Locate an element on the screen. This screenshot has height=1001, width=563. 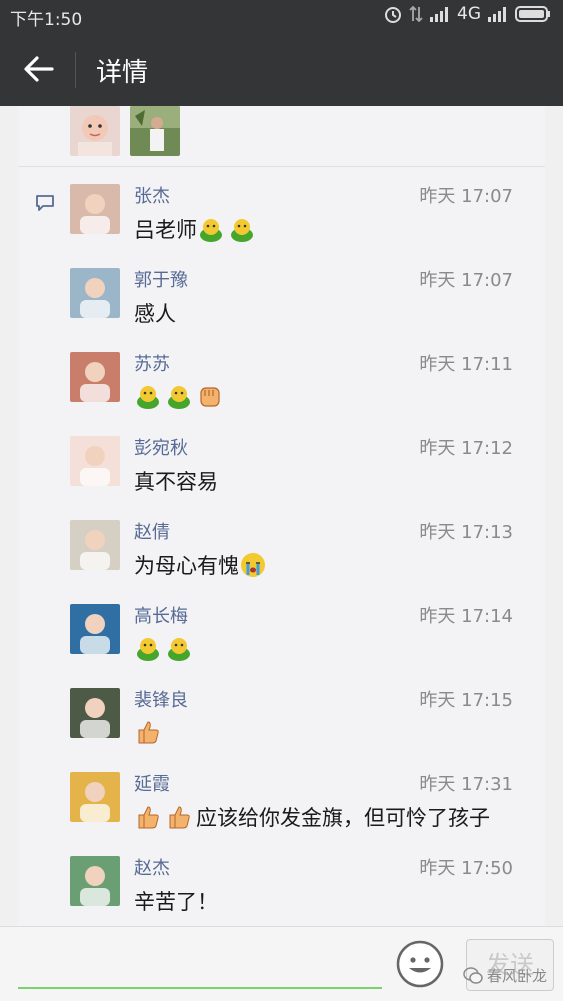
watermark-text: 春风卧龙 is located at coordinates (516, 976).